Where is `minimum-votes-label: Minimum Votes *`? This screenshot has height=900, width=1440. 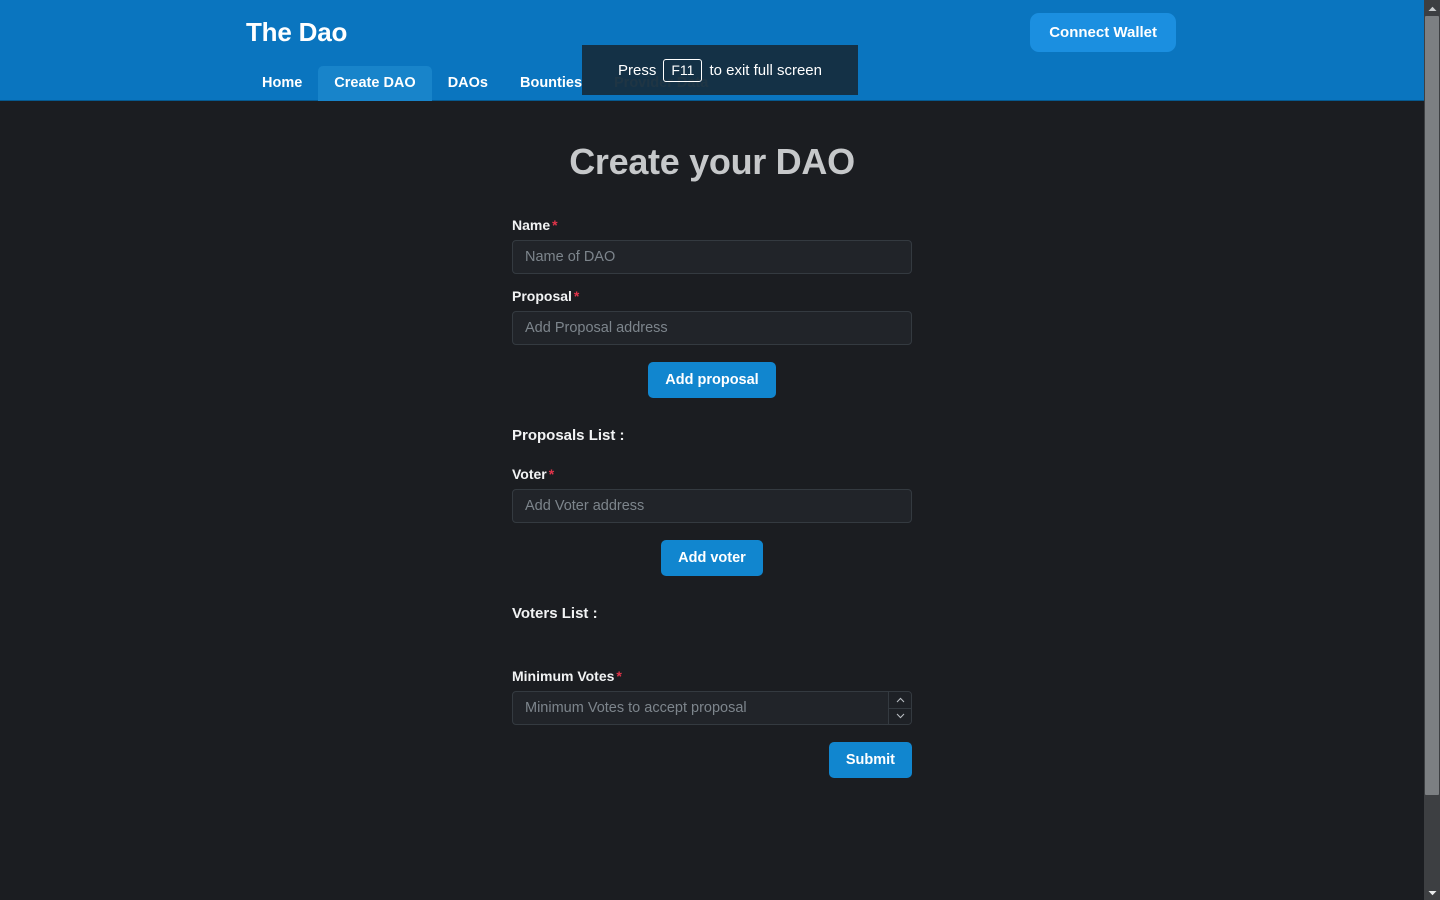
minimum-votes-label: Minimum Votes * is located at coordinates (712, 676).